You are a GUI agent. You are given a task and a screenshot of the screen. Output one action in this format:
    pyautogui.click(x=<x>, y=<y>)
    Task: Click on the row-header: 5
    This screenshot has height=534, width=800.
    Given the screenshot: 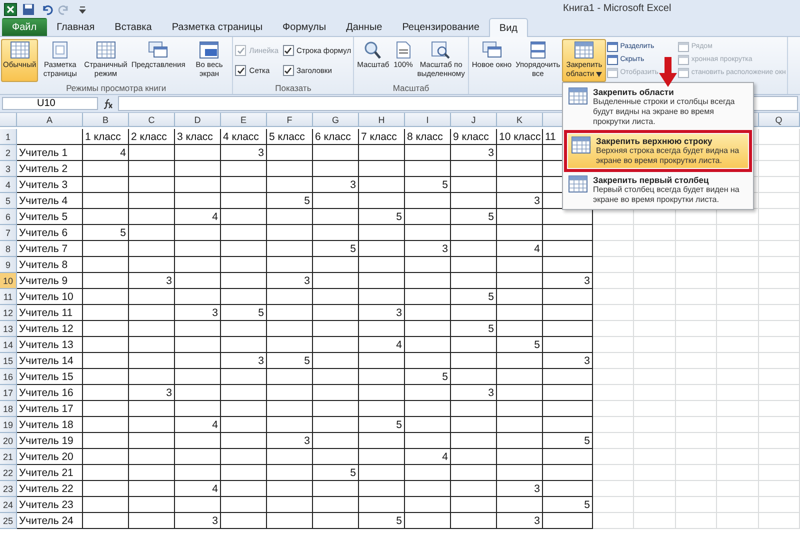 What is the action you would take?
    pyautogui.click(x=8, y=201)
    